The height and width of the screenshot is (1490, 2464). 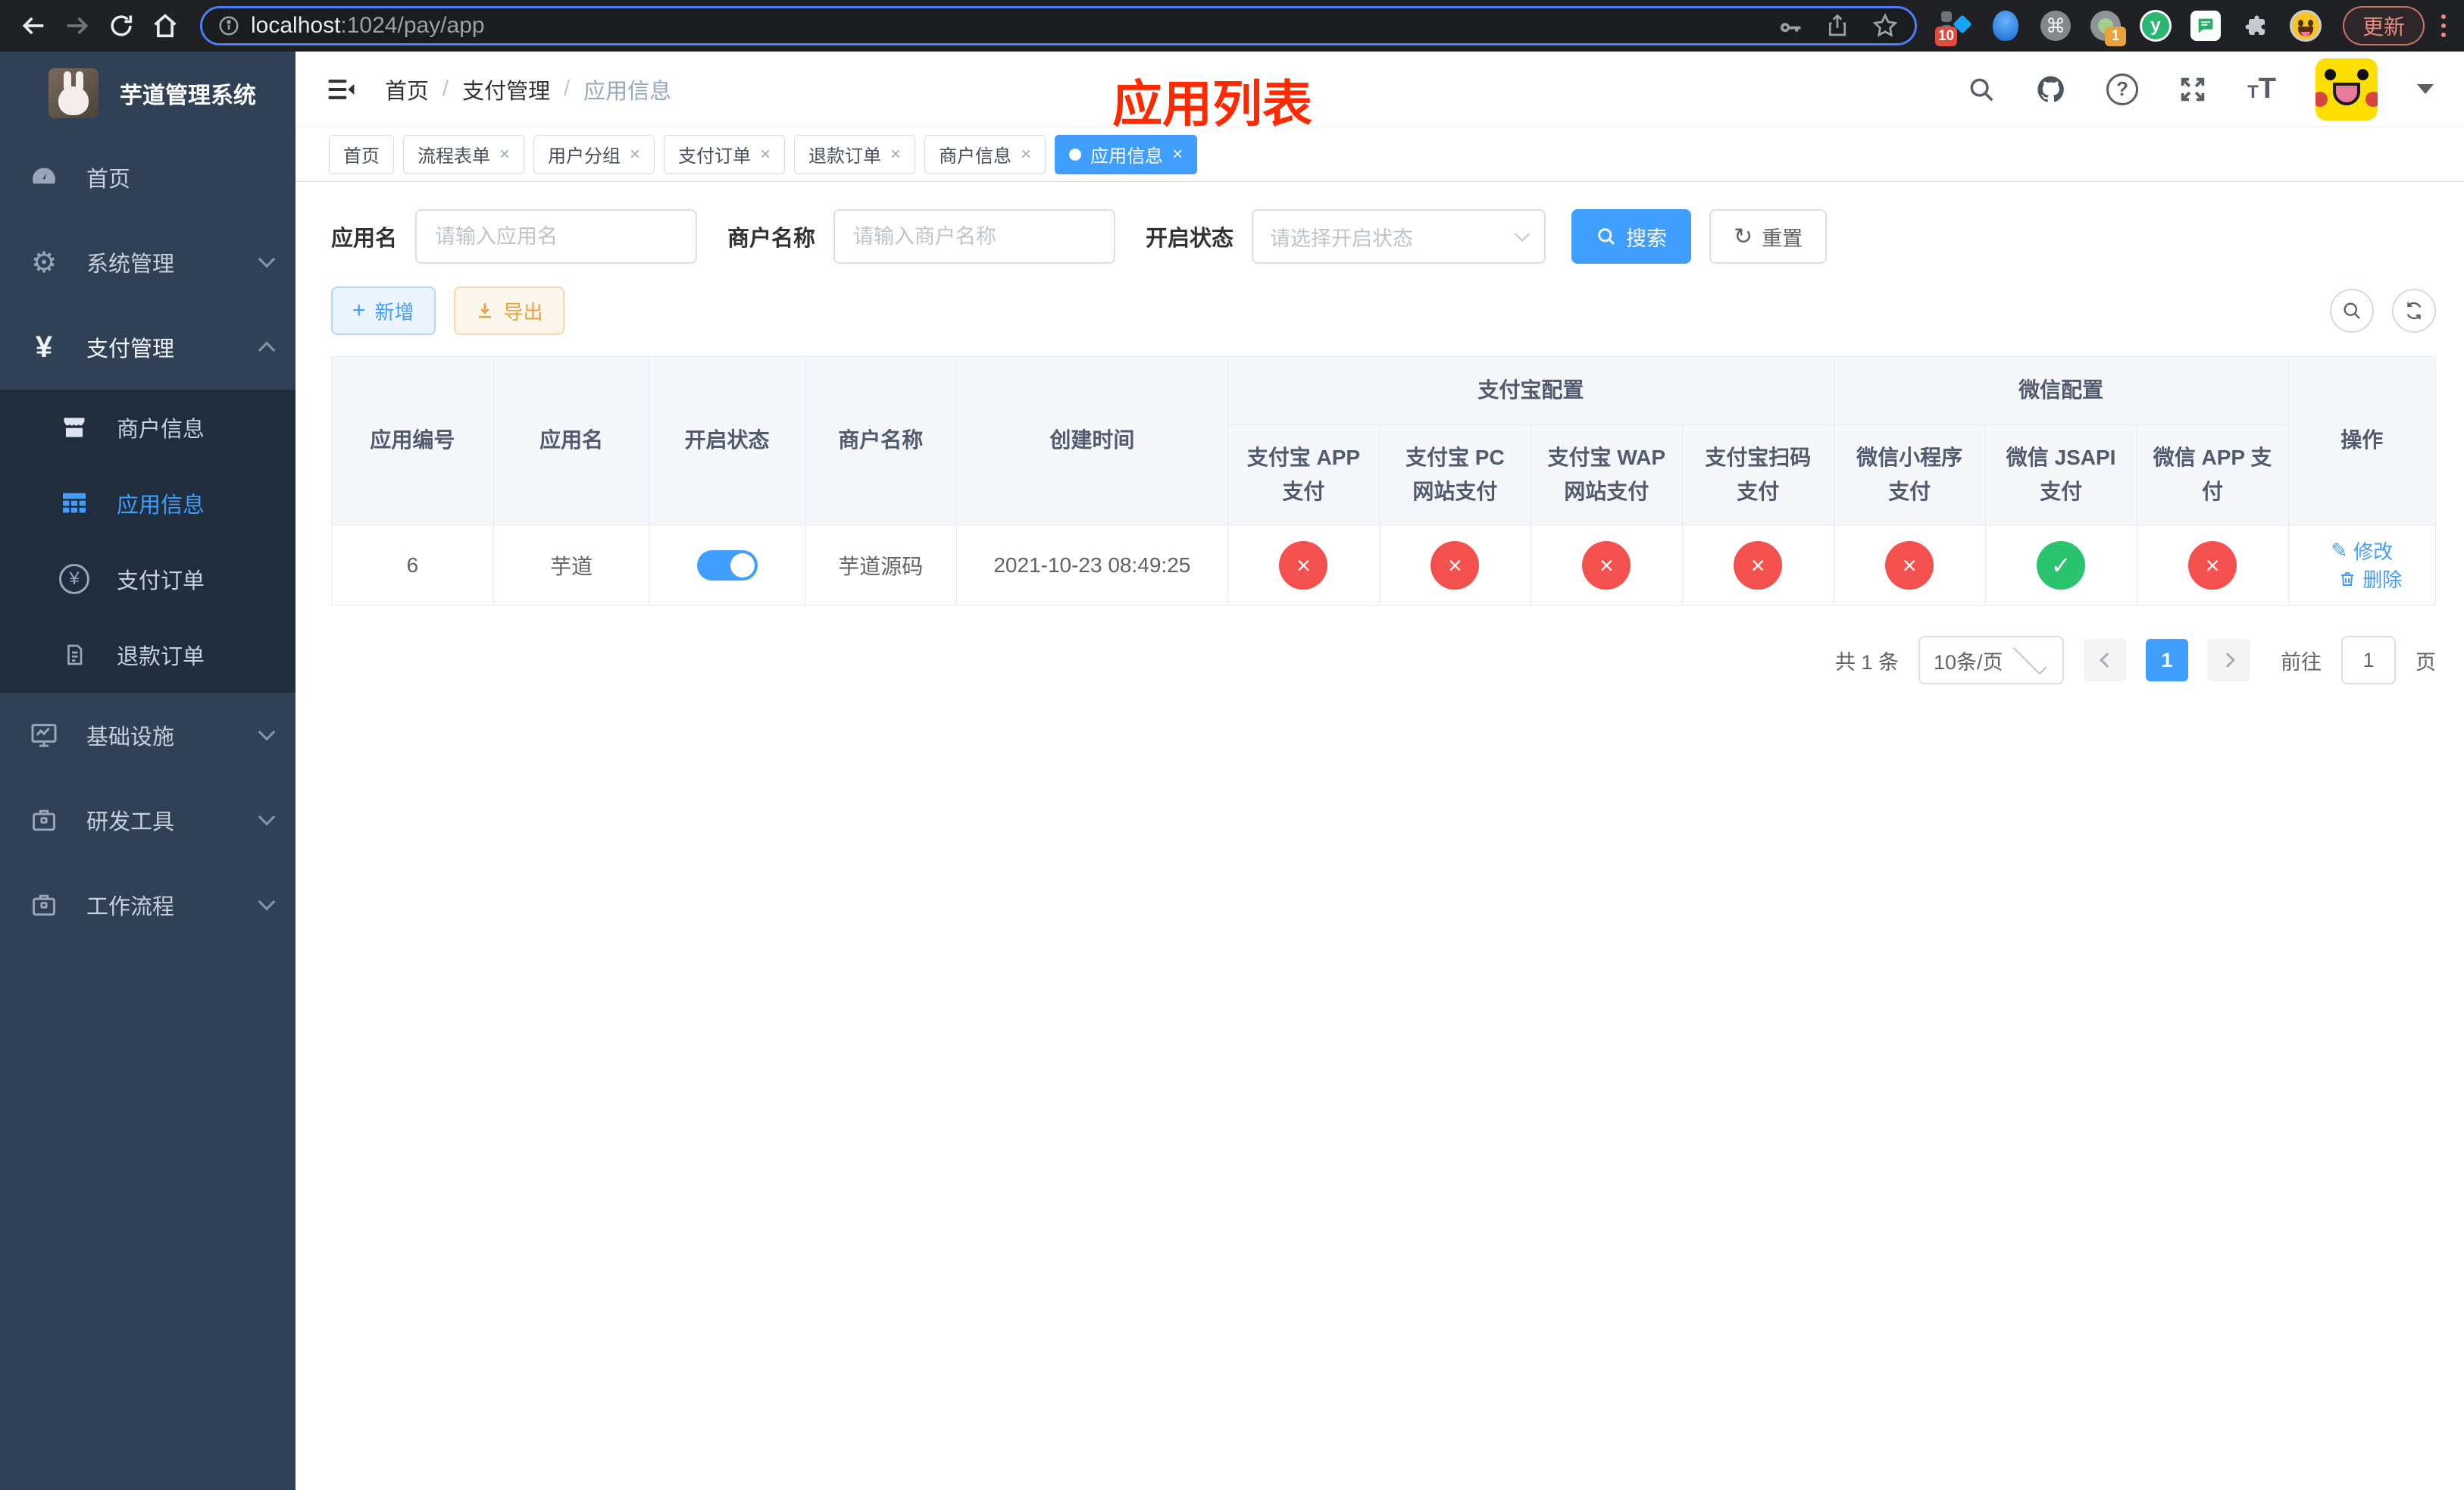 What do you see at coordinates (147, 820) in the screenshot?
I see `sidebar-item-dev-tools: 研发工具` at bounding box center [147, 820].